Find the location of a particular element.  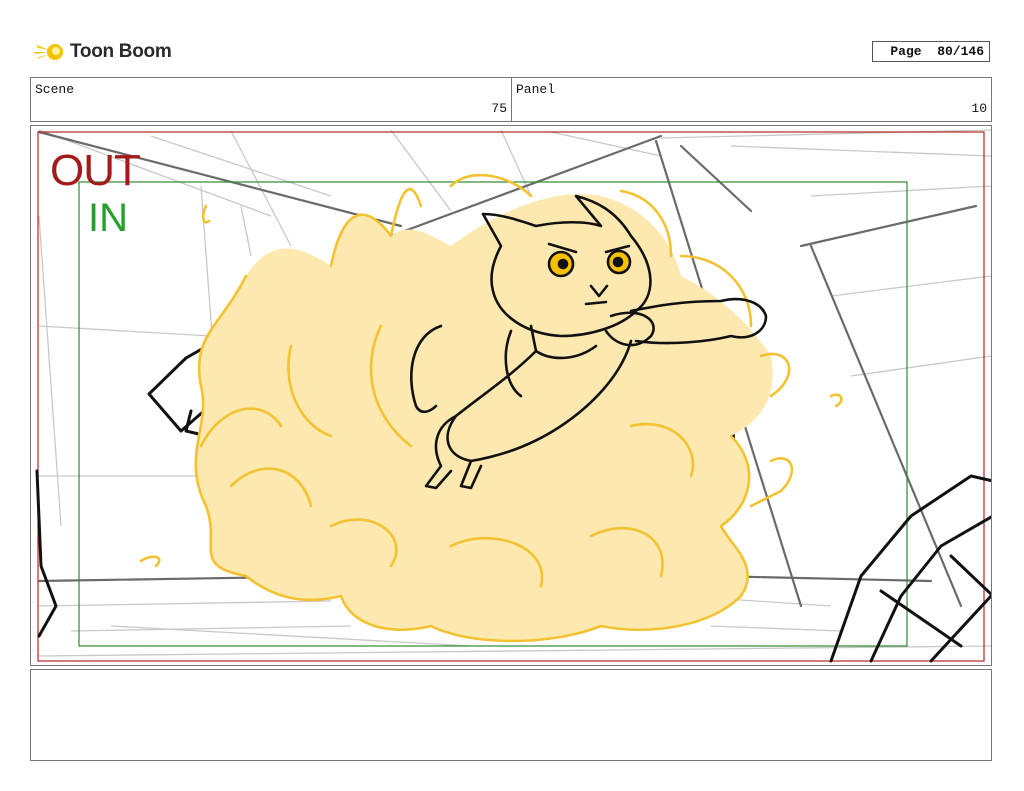

panel-field: Panel 10 is located at coordinates (751, 99).